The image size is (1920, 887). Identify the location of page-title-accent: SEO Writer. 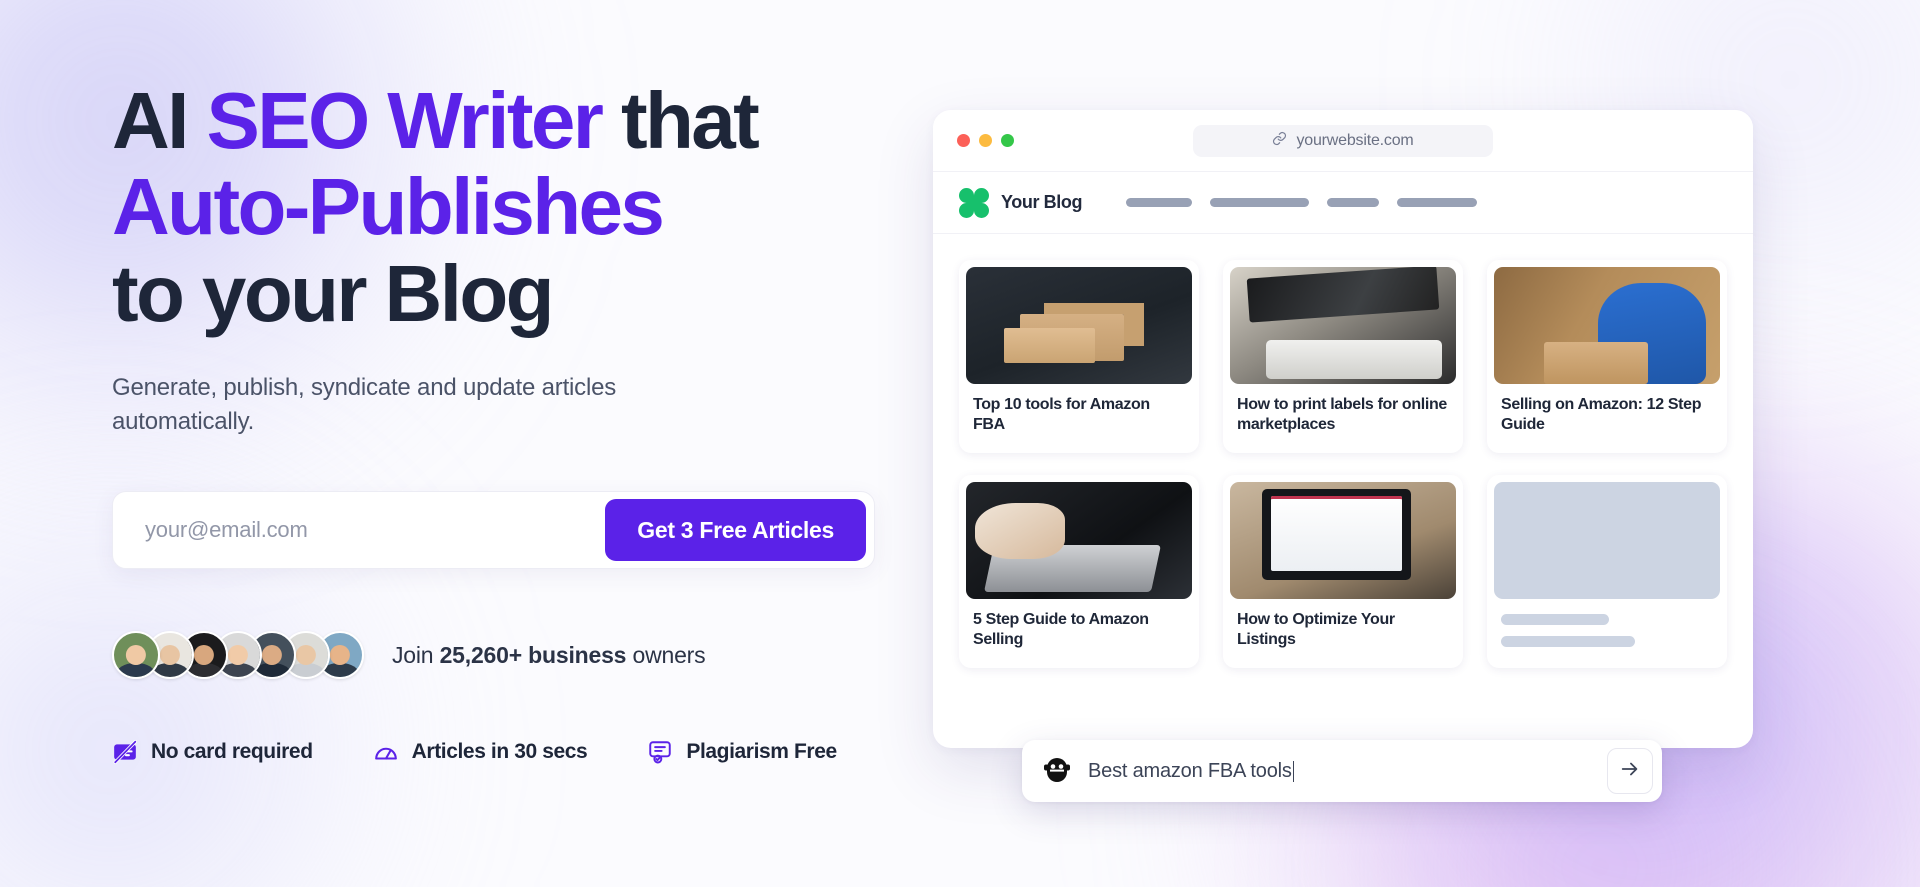
(404, 120).